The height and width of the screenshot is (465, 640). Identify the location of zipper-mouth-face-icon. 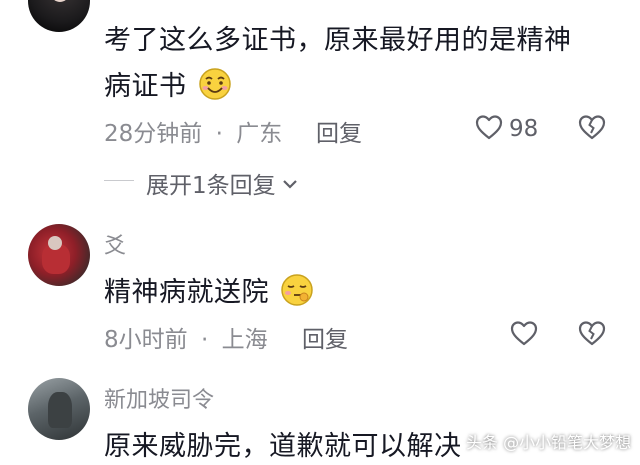
(297, 293).